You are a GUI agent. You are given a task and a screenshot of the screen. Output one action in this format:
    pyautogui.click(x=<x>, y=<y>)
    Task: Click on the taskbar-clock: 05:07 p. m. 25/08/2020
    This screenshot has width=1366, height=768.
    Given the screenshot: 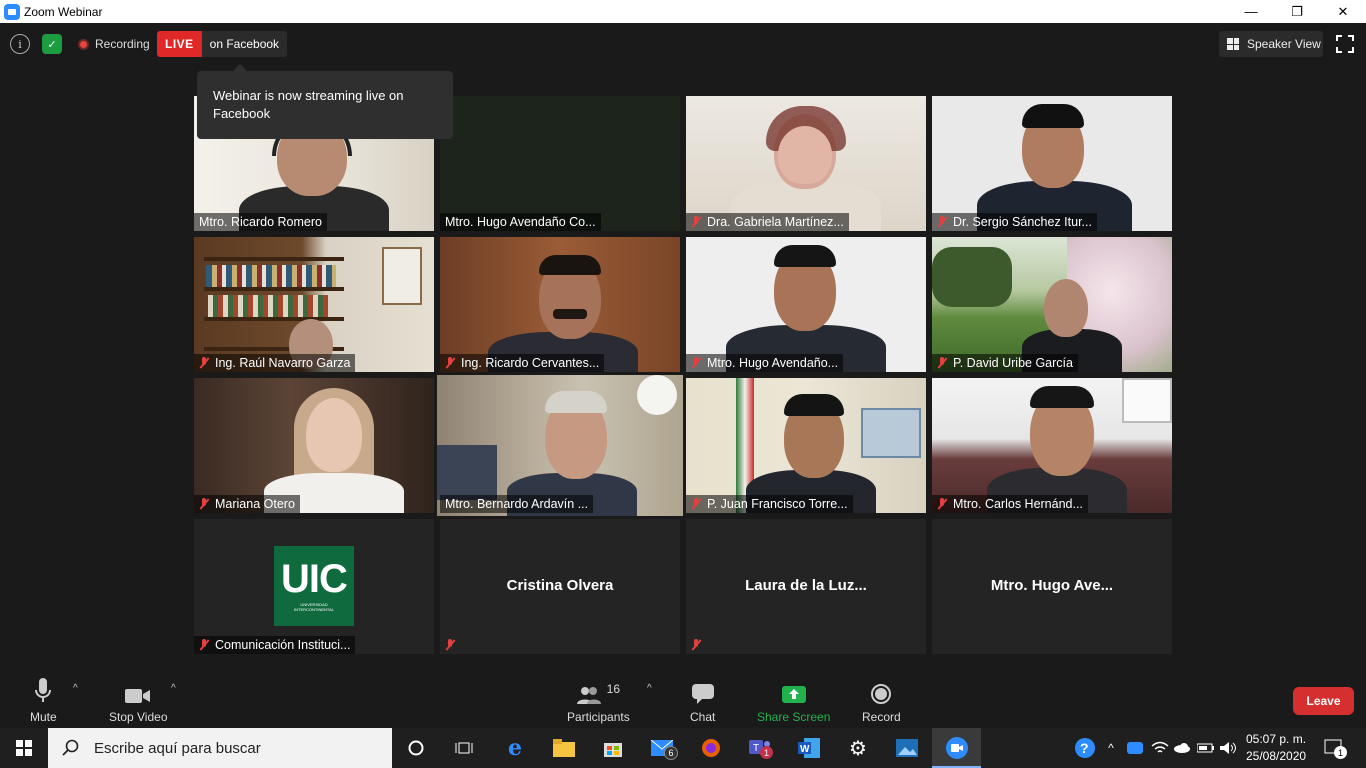 What is the action you would take?
    pyautogui.click(x=1276, y=748)
    